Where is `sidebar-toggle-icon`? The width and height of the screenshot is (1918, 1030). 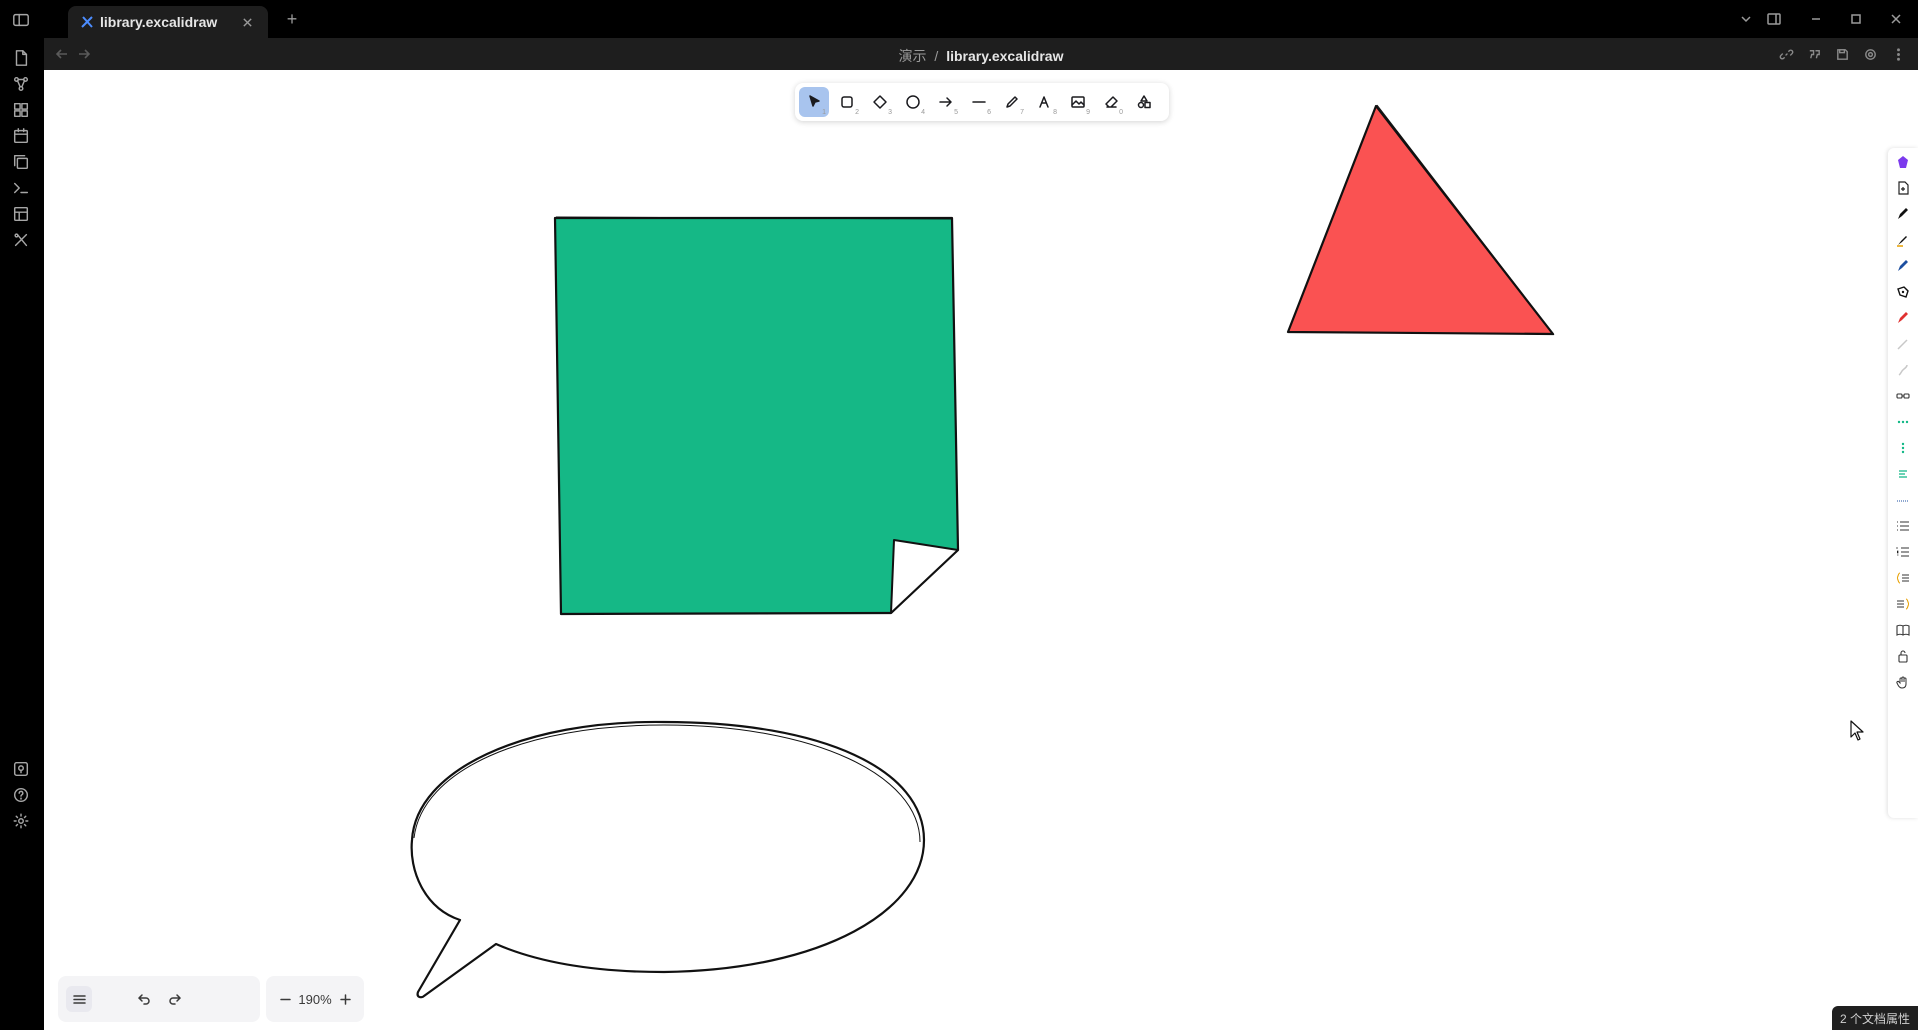 sidebar-toggle-icon is located at coordinates (21, 20).